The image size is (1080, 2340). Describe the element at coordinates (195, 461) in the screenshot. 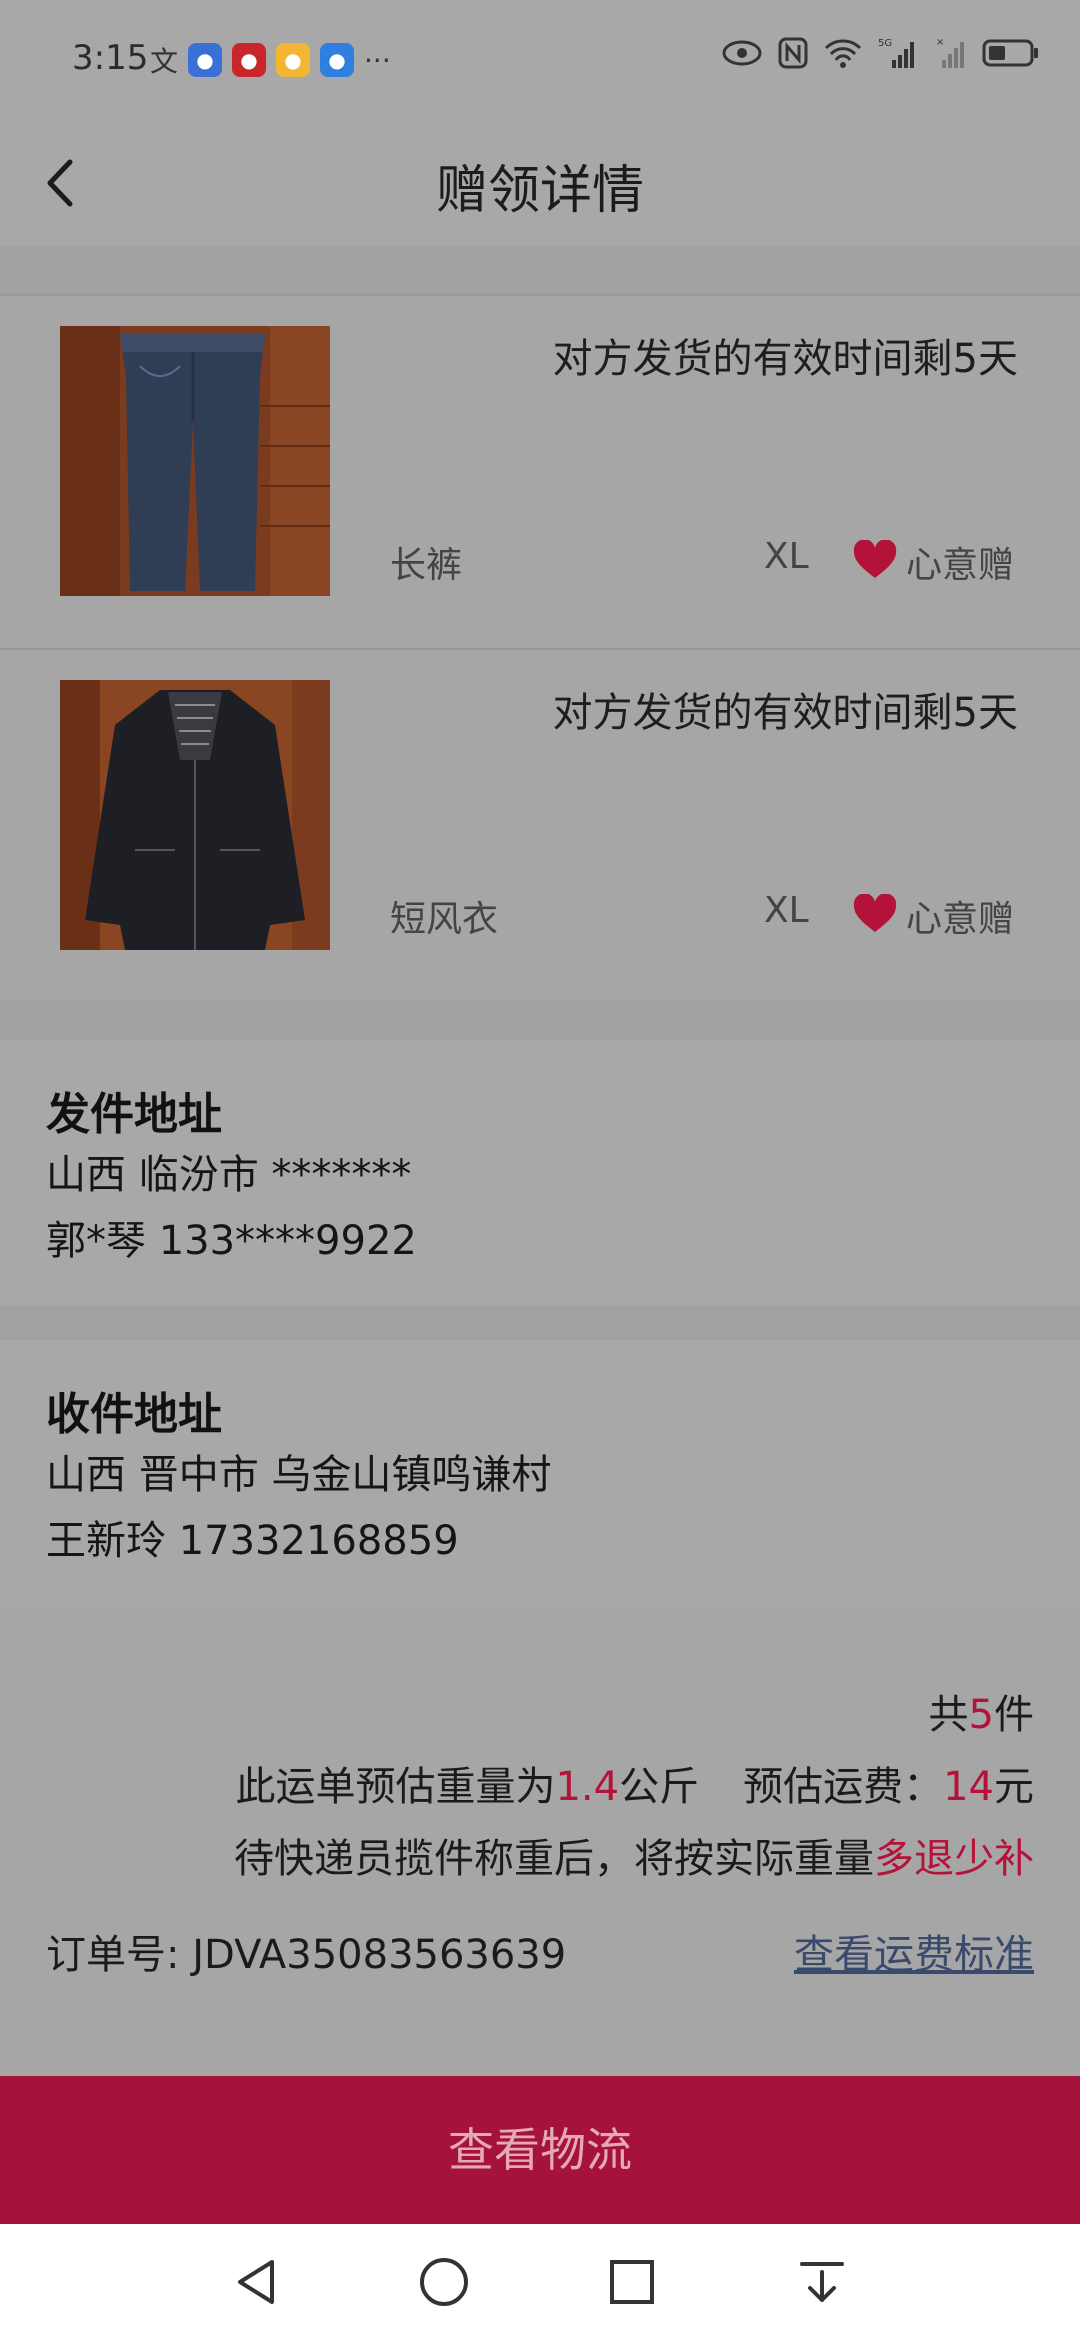

I see `item-image-jeans` at that location.